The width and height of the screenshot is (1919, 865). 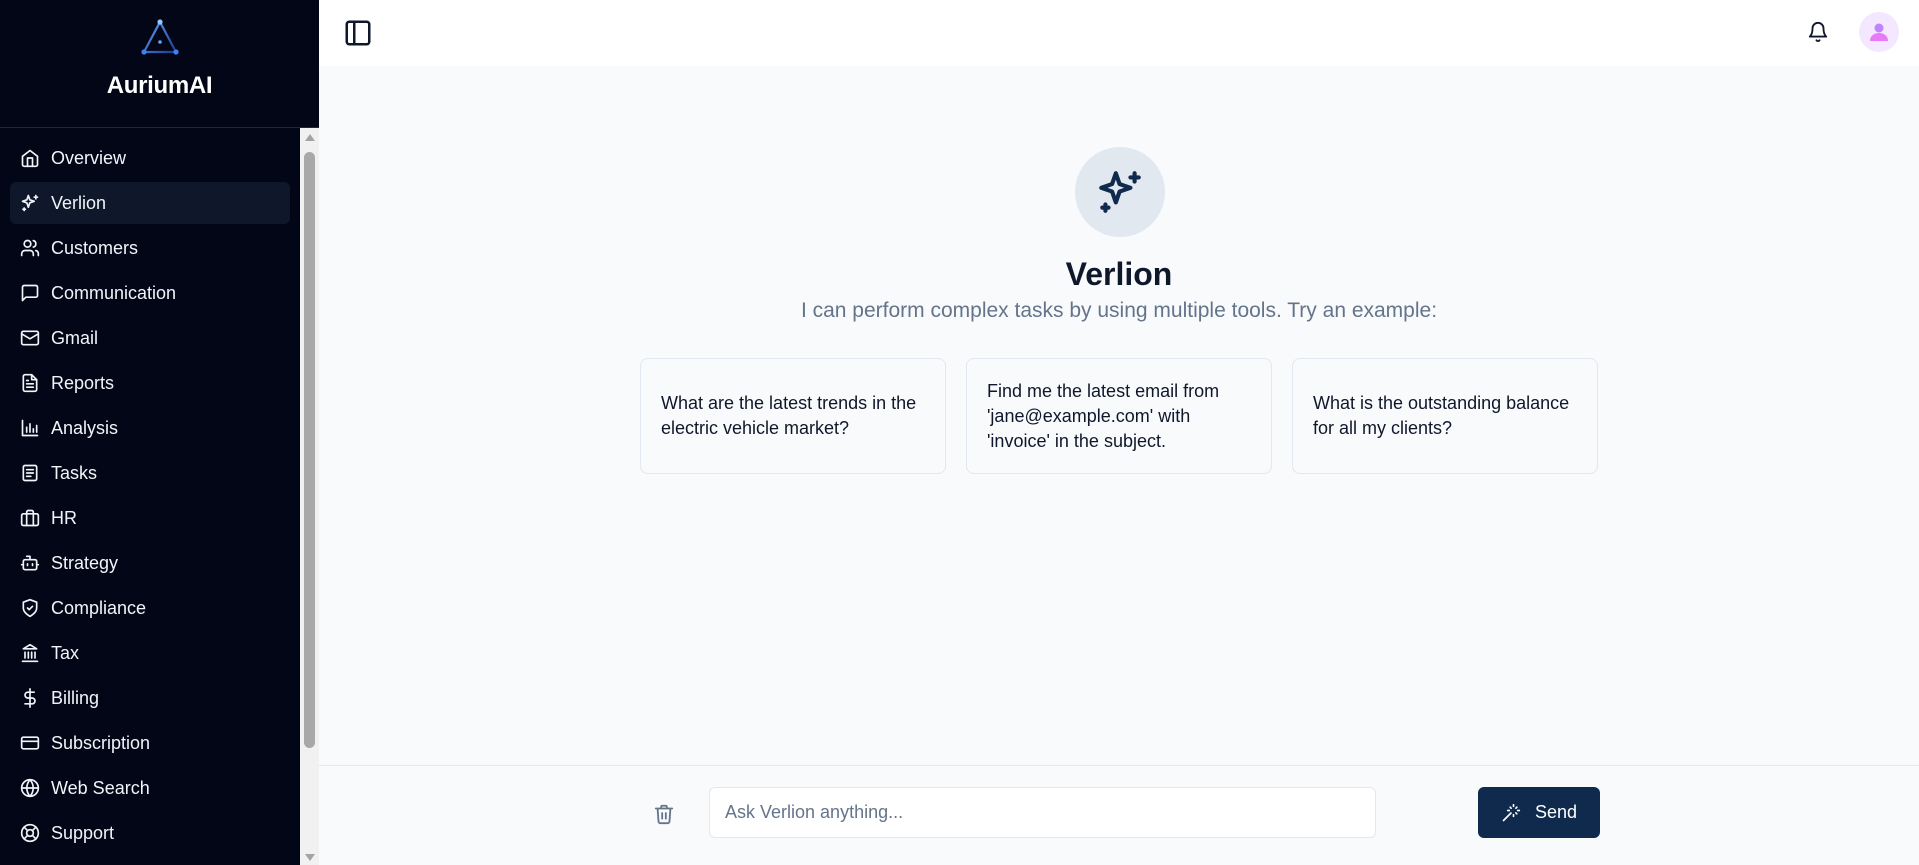 I want to click on bell-icon, so click(x=1818, y=32).